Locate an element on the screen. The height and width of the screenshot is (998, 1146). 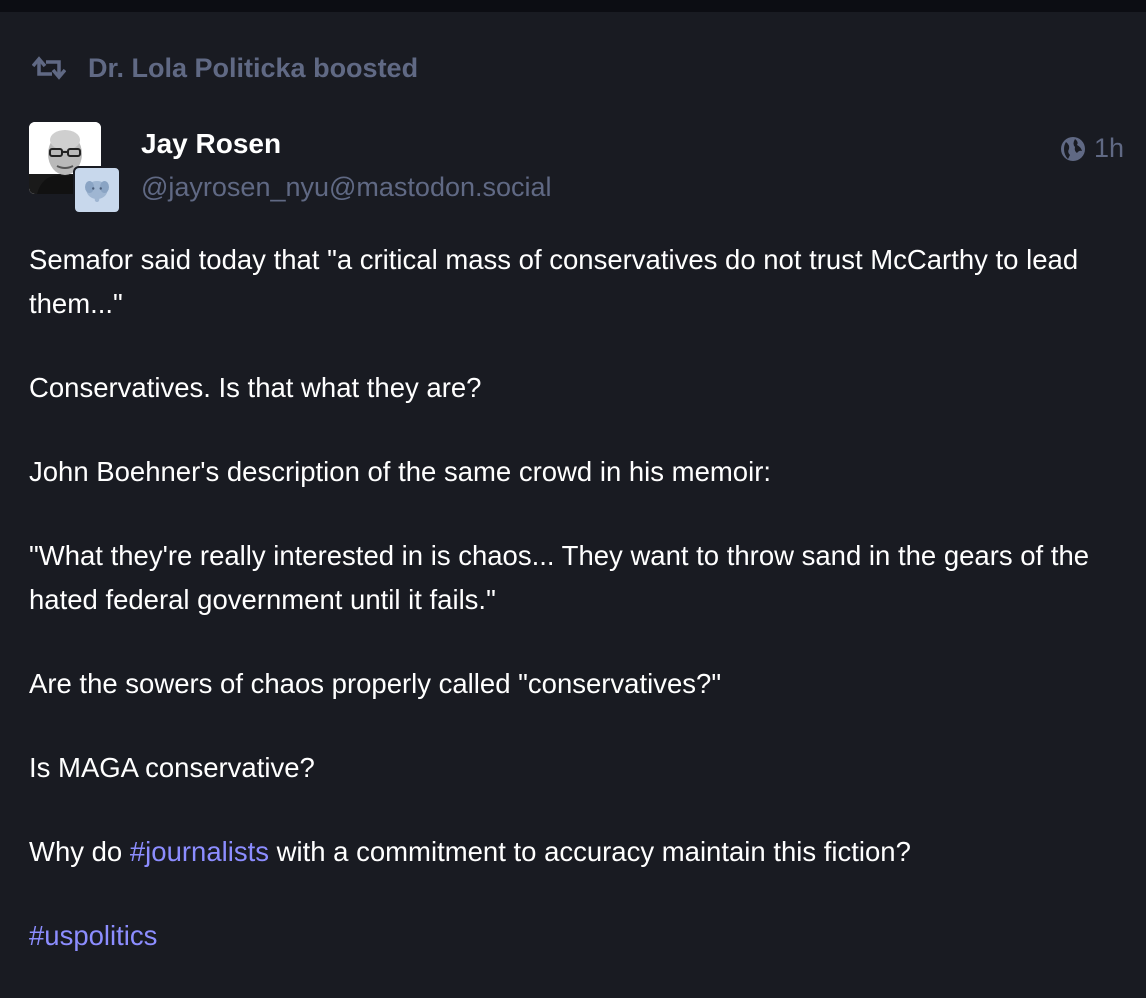
author-handle: @jayrosen_nyu@mastodon.social is located at coordinates (346, 187).